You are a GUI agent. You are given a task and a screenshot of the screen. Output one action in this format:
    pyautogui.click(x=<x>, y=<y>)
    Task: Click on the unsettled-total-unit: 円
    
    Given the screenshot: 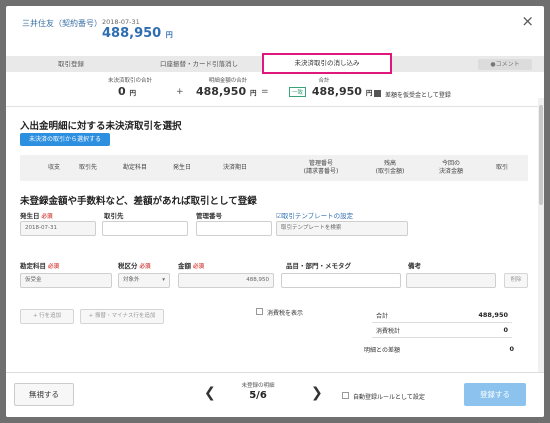 What is the action you would take?
    pyautogui.click(x=133, y=93)
    